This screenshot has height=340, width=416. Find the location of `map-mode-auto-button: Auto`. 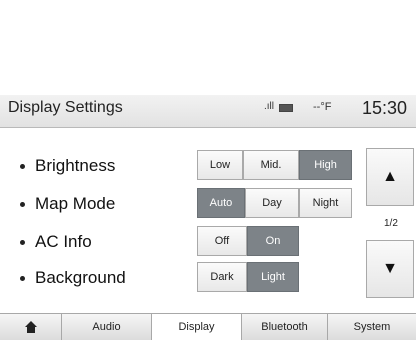

map-mode-auto-button: Auto is located at coordinates (221, 203).